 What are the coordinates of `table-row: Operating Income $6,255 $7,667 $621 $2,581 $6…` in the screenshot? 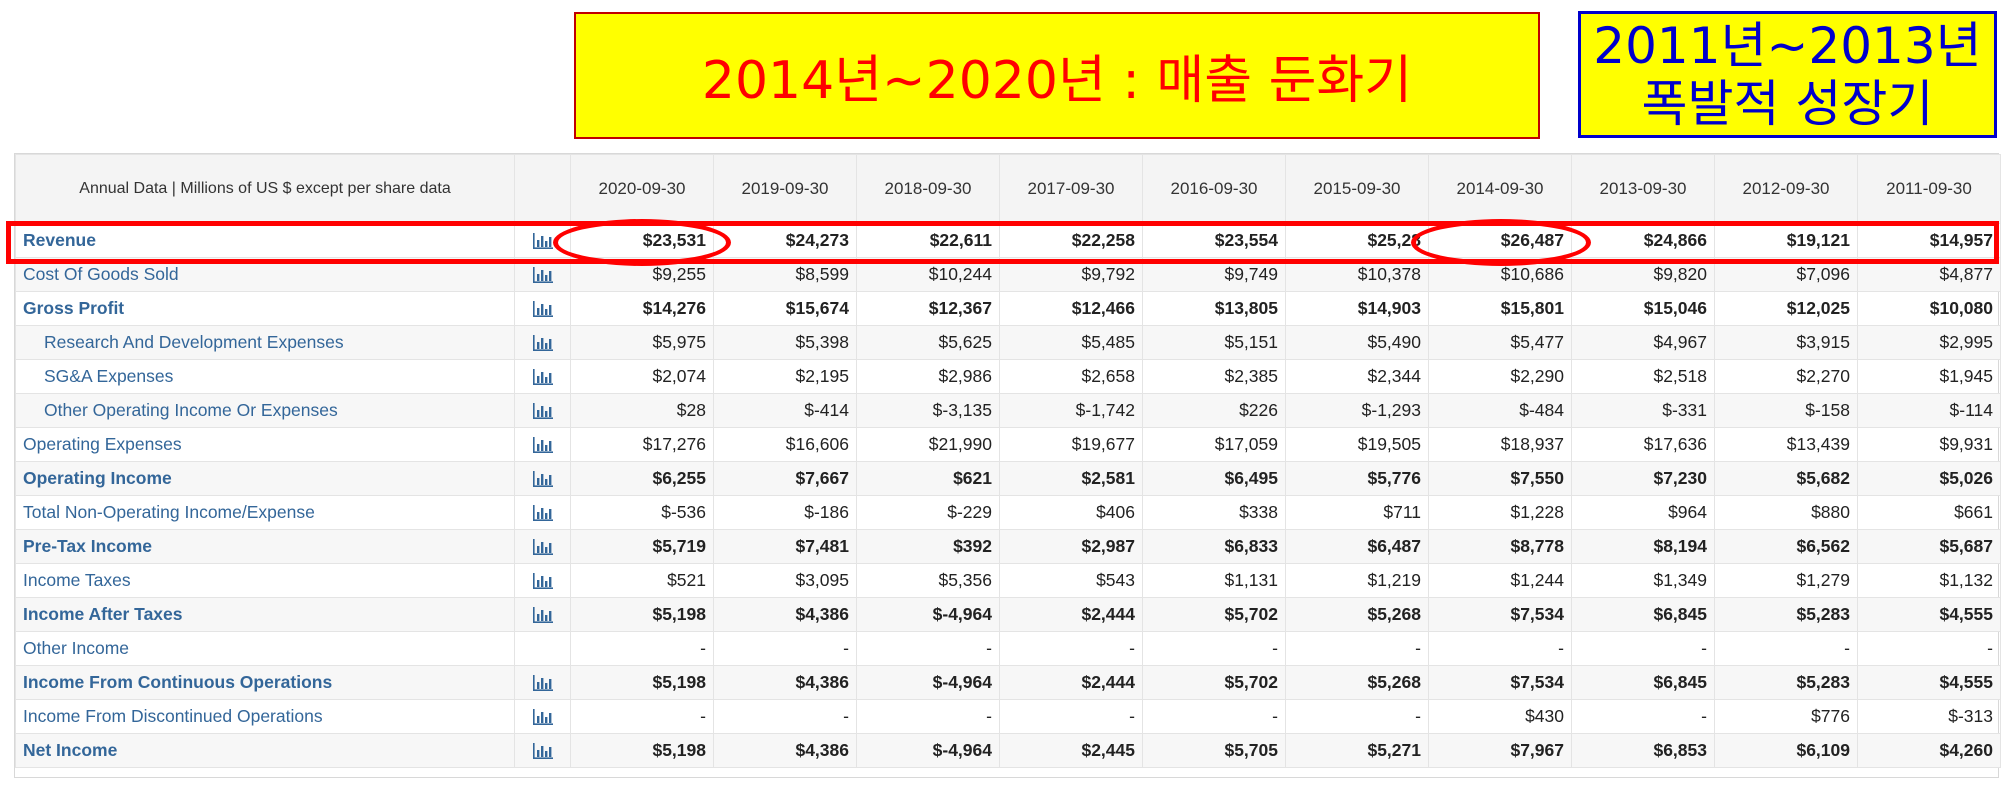 It's located at (1008, 478).